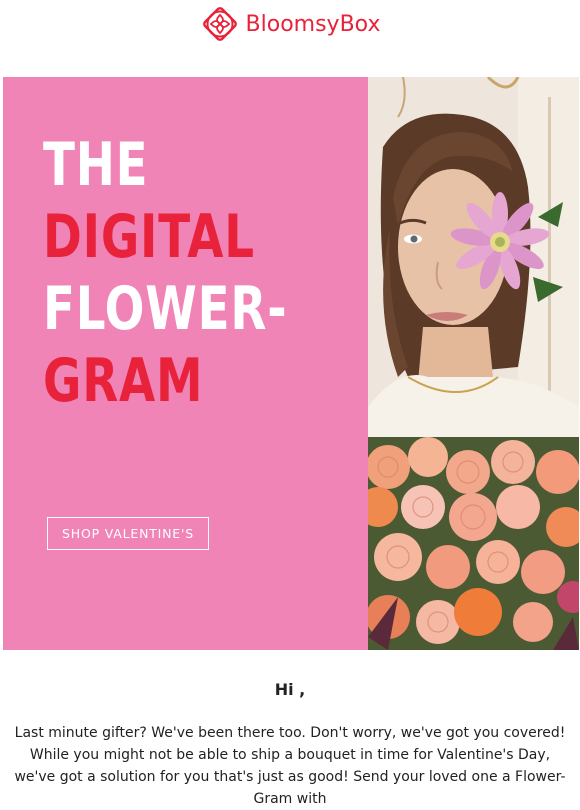 Image resolution: width=580 pixels, height=810 pixels. I want to click on hero-headline: THE DIGITAL FLOWER- GRAM, so click(165, 273).